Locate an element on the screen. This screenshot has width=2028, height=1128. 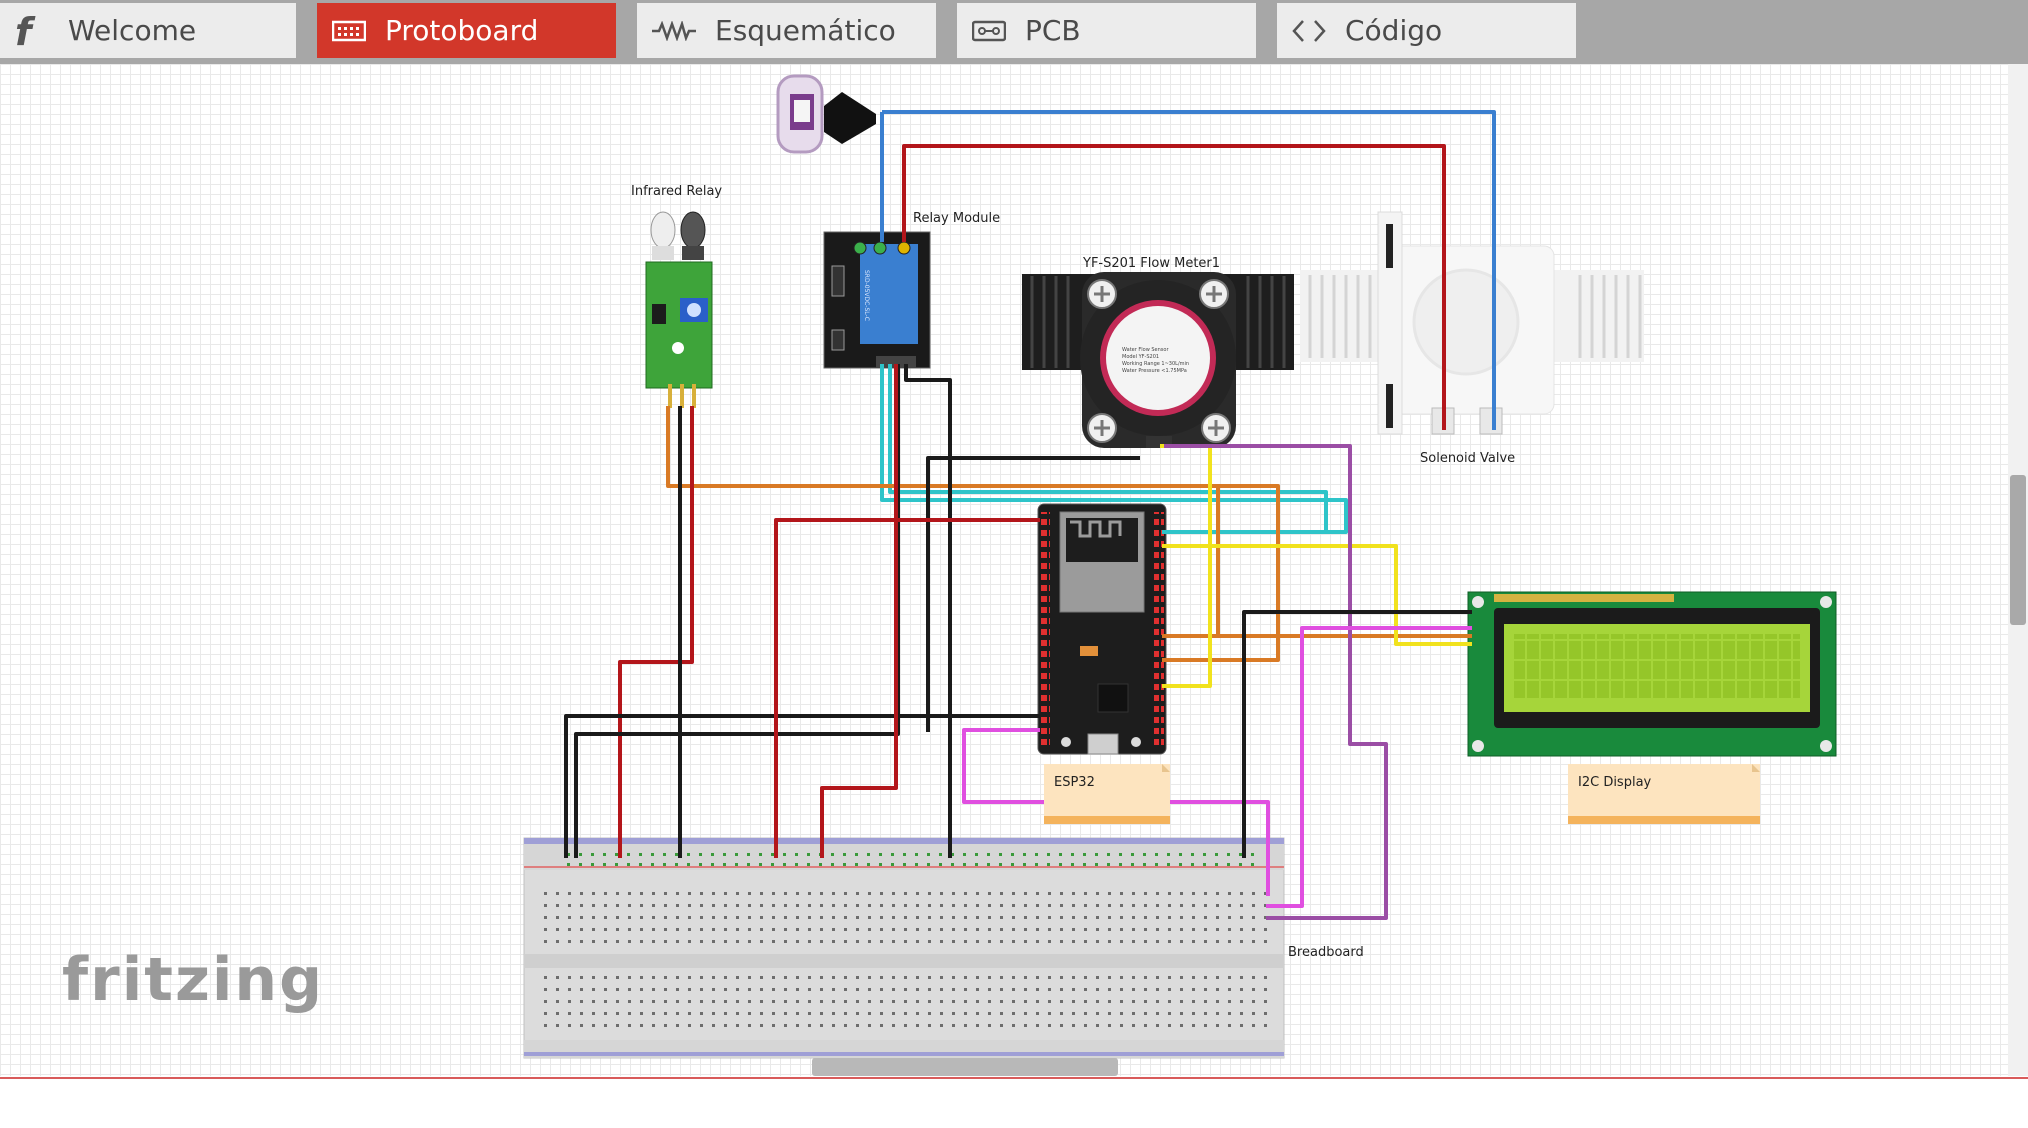
schematic-icon is located at coordinates (674, 31).